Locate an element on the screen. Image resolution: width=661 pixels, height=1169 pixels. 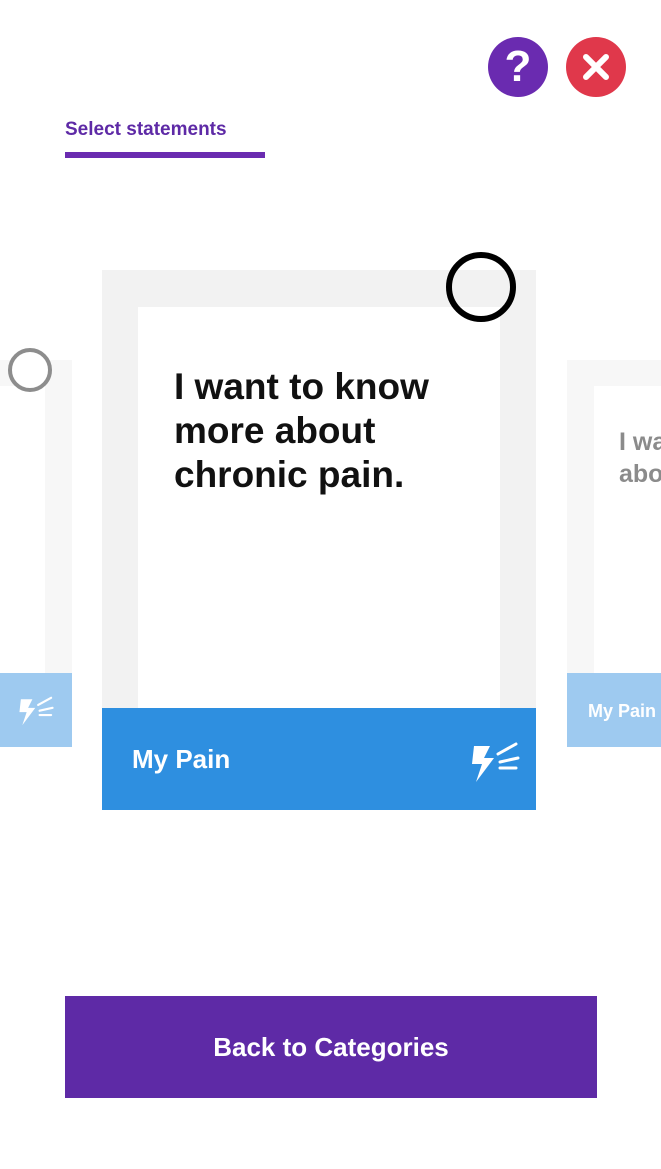
close-button is located at coordinates (596, 67).